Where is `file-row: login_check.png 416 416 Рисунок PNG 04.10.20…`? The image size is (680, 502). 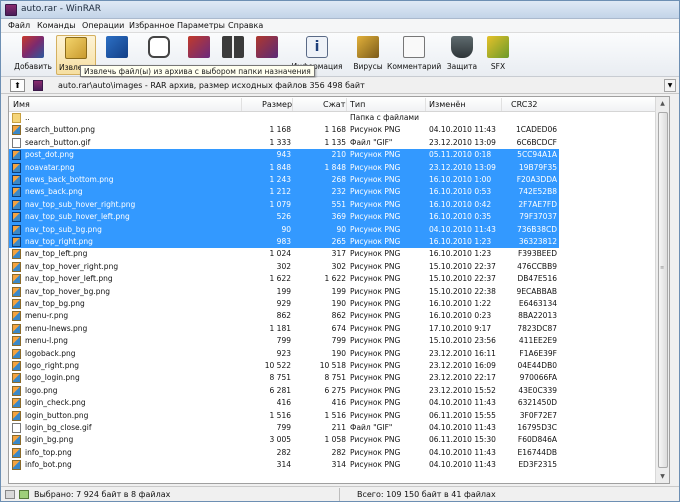 file-row: login_check.png 416 416 Рисунок PNG 04.10.20… is located at coordinates (332, 403).